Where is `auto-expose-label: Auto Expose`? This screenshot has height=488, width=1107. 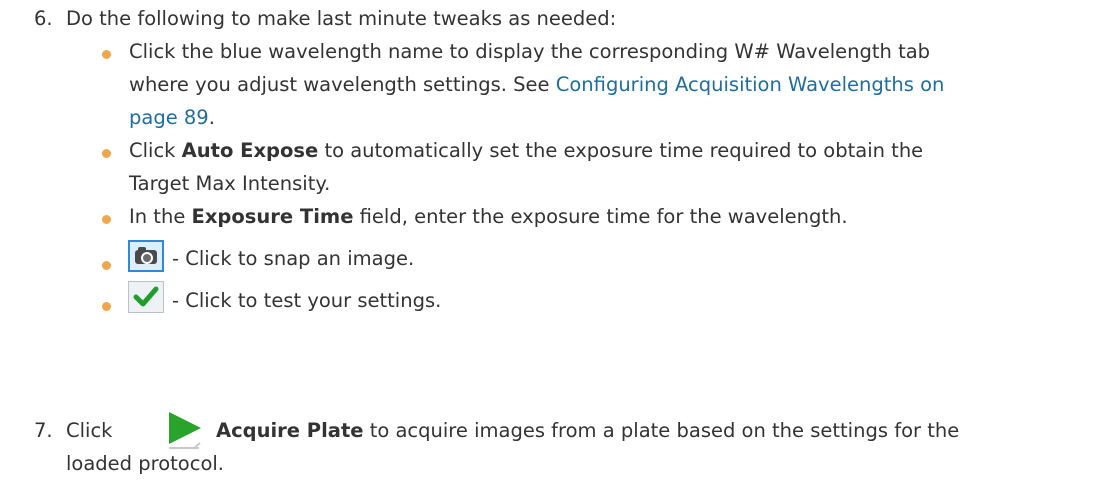
auto-expose-label: Auto Expose is located at coordinates (250, 150).